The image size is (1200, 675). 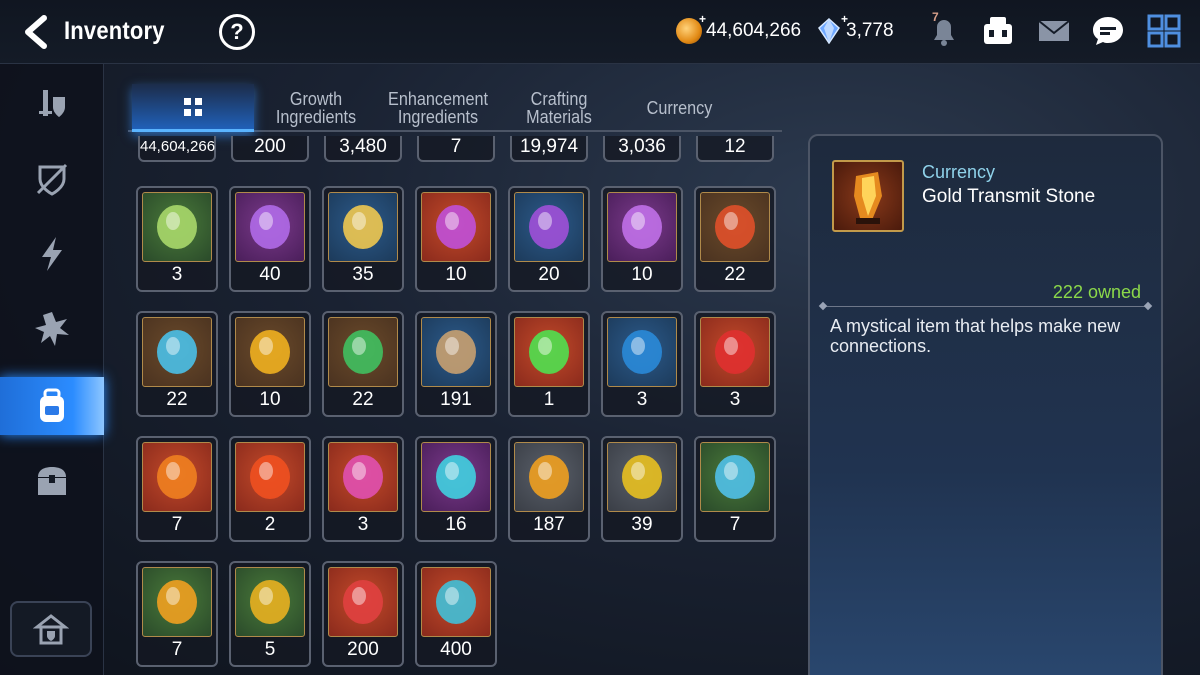 I want to click on moon-triangle-rune-icon, so click(x=549, y=227).